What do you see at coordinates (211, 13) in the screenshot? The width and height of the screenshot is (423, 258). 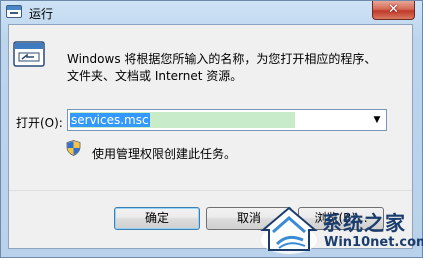 I see `title-bar: 运行 ✕` at bounding box center [211, 13].